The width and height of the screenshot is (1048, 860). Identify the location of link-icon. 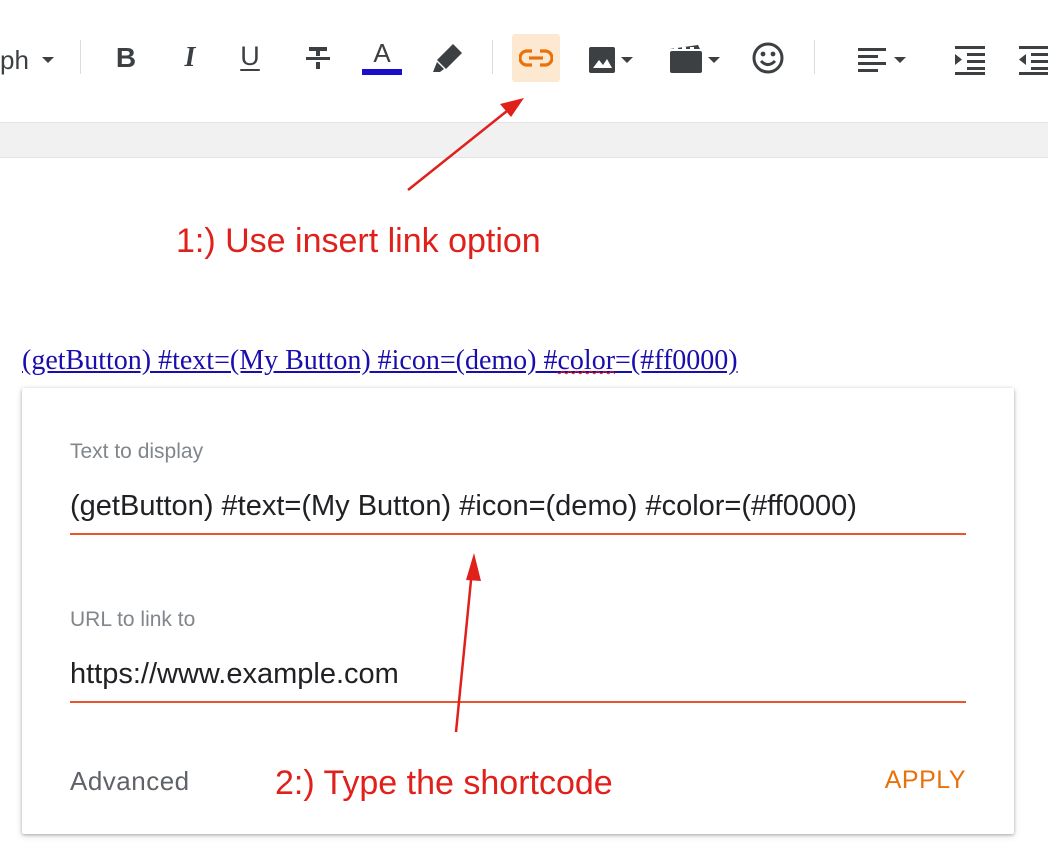
(536, 58).